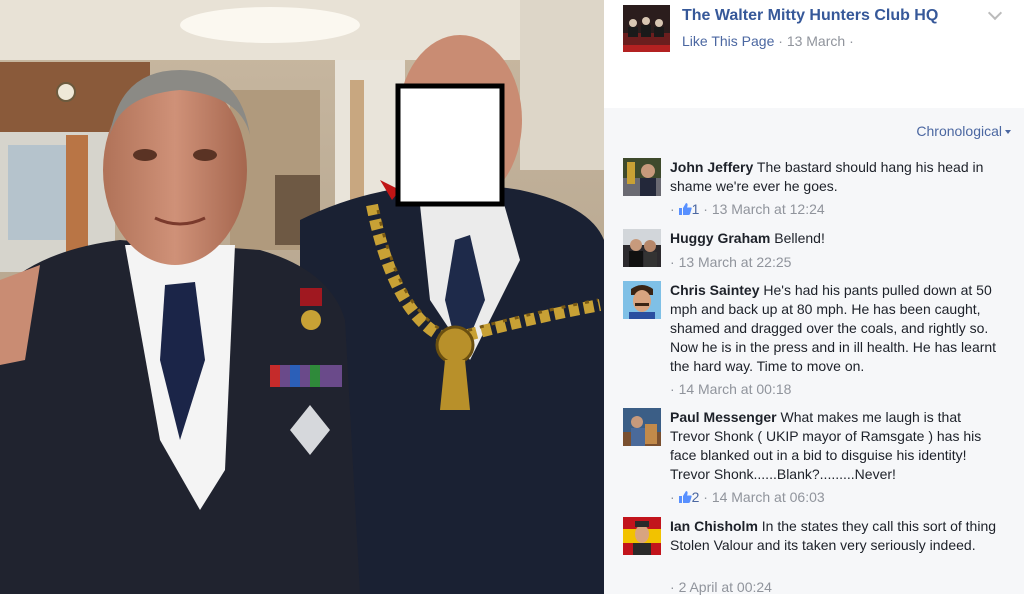 This screenshot has width=1024, height=595. What do you see at coordinates (735, 262) in the screenshot?
I see `comment-timestamp: 13 March at 22:25` at bounding box center [735, 262].